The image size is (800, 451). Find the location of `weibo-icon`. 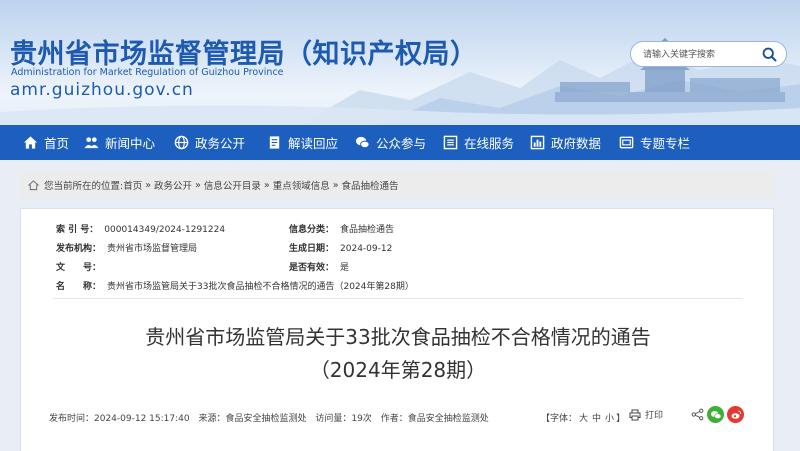

weibo-icon is located at coordinates (736, 414).